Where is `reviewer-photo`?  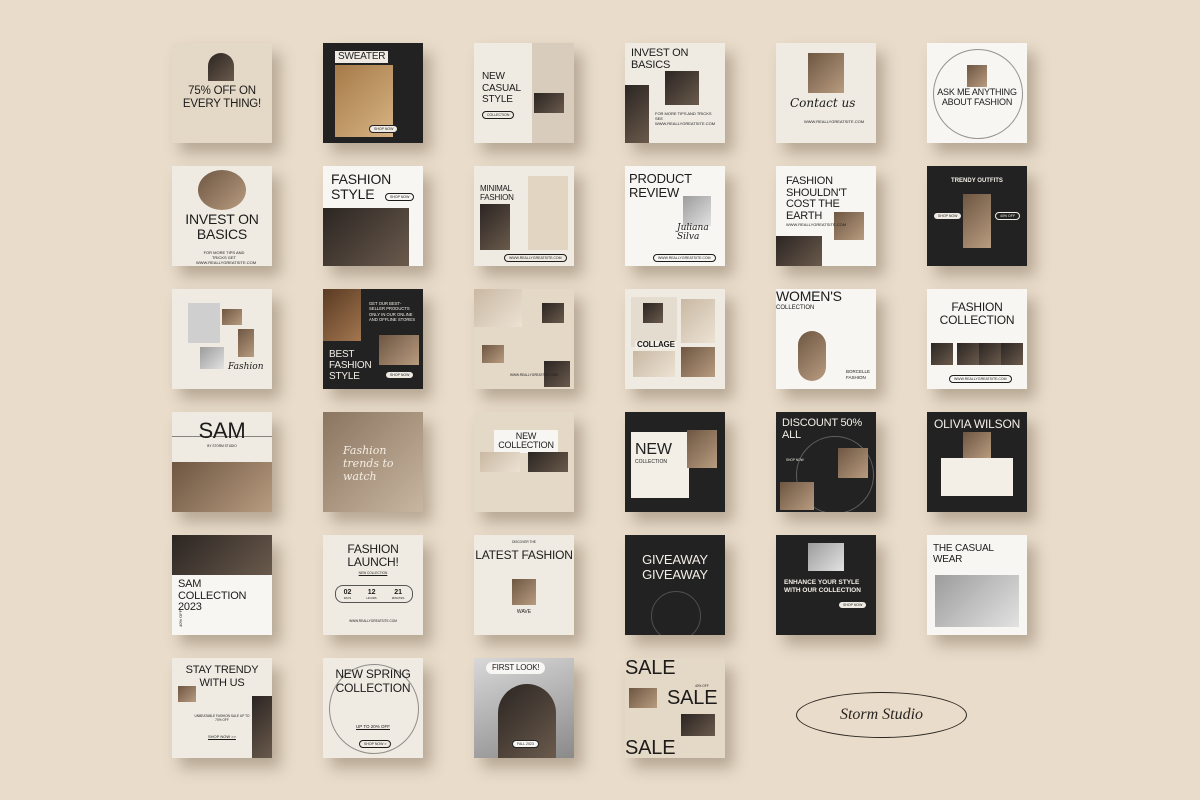
reviewer-photo is located at coordinates (697, 211).